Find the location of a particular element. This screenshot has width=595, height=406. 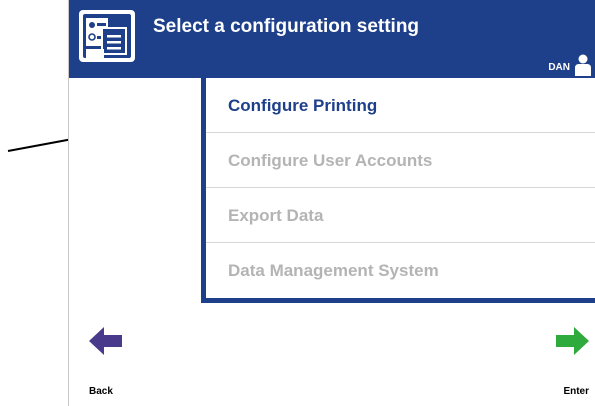

menu-item-configure-user-accounts: Configure User Accounts is located at coordinates (400, 160).